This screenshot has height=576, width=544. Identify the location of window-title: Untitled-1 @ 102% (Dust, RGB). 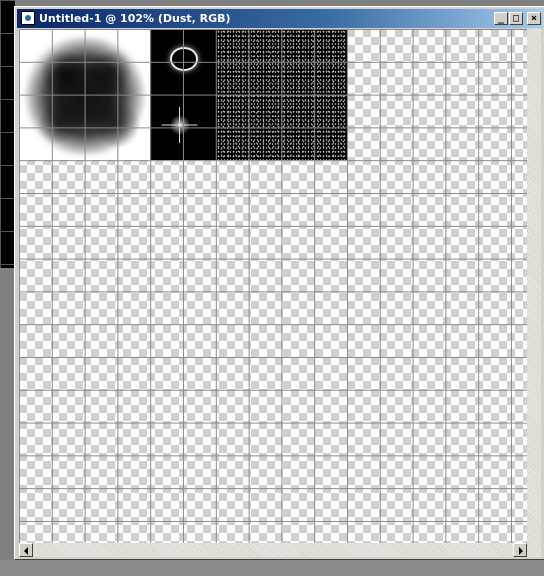
(135, 18).